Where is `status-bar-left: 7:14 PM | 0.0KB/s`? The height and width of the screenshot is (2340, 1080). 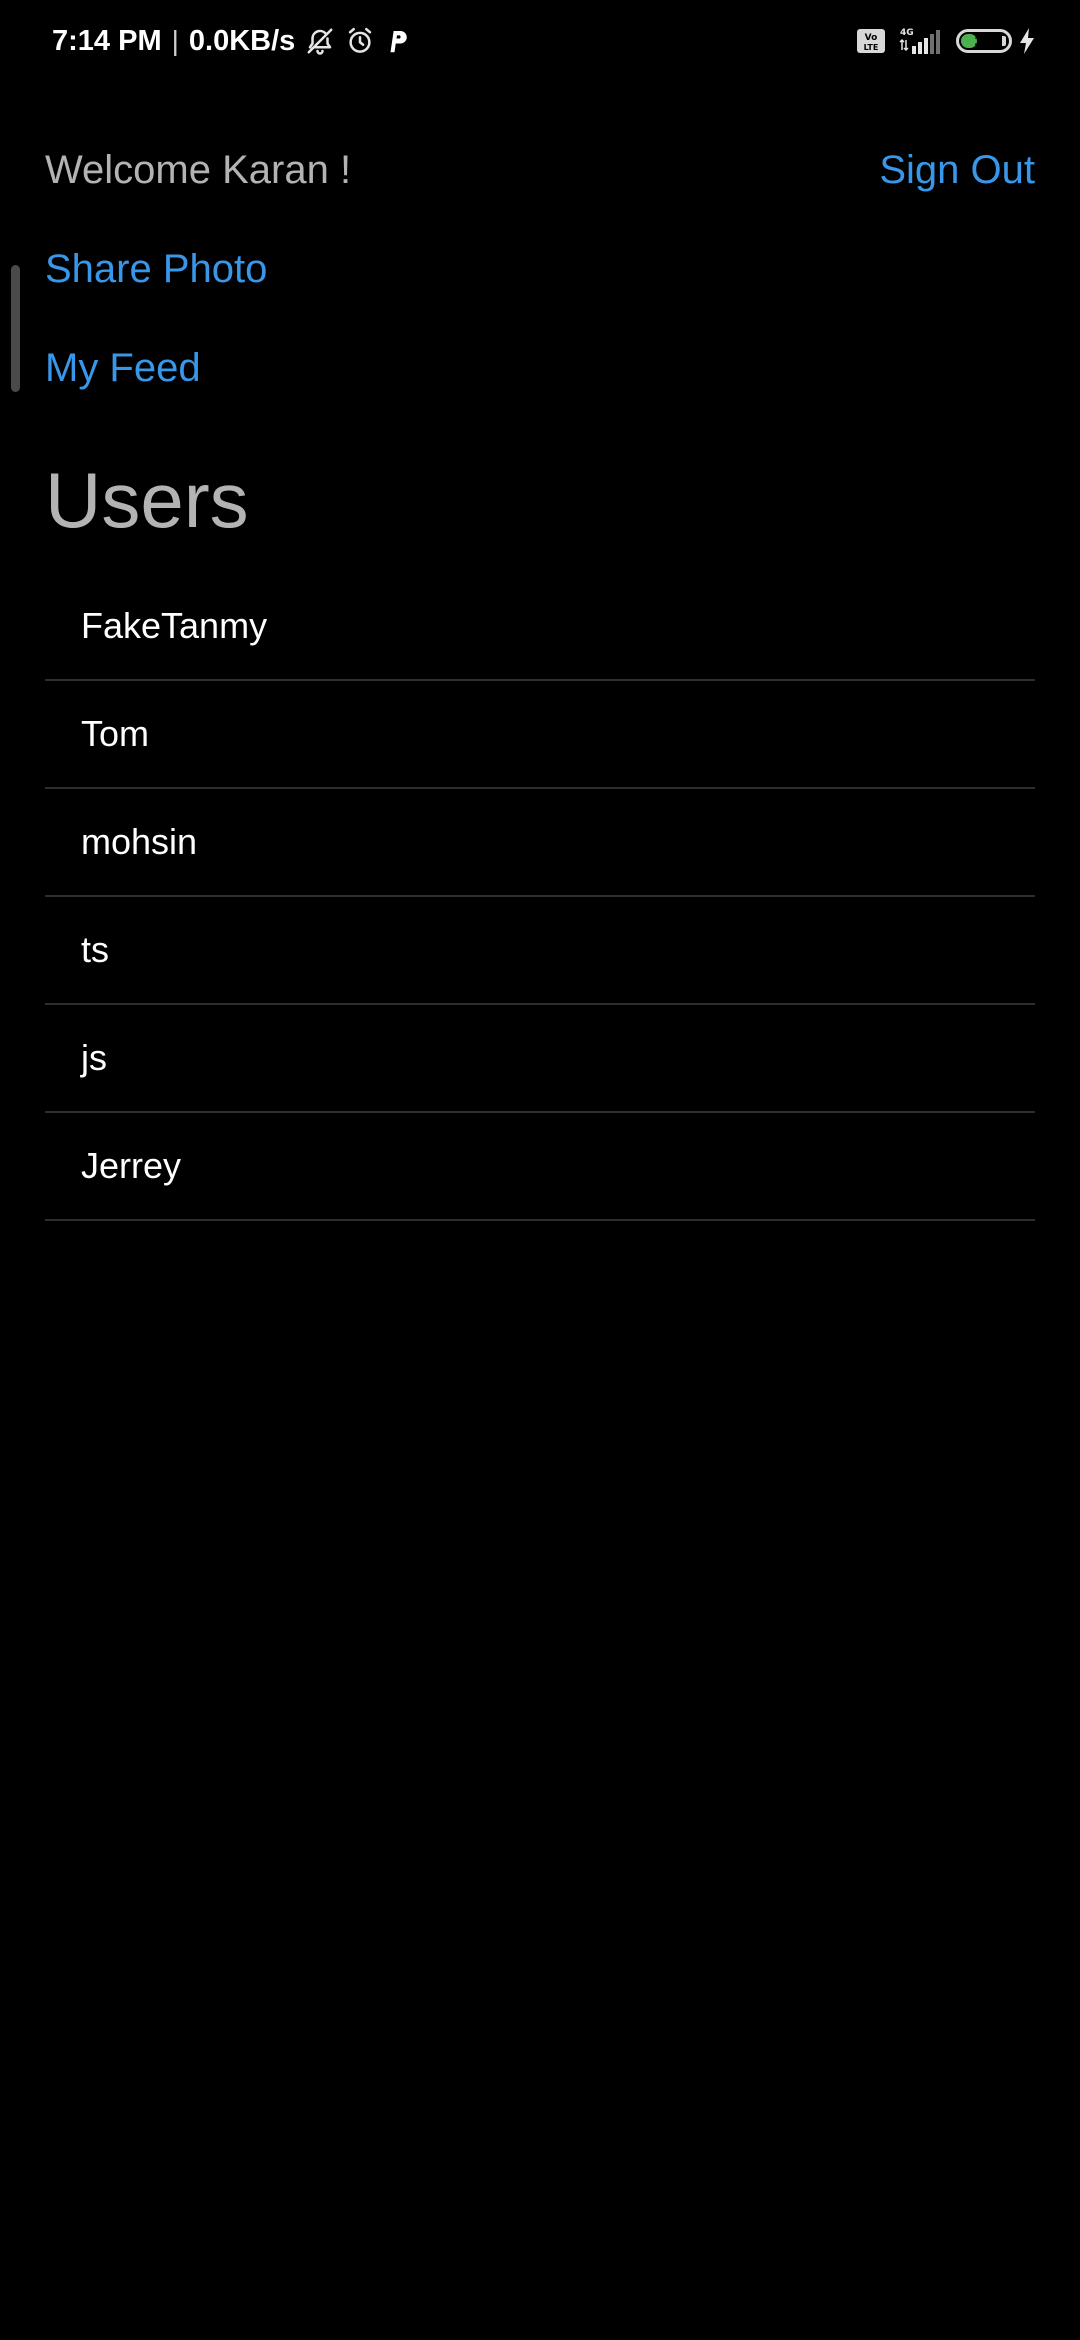
status-bar-left: 7:14 PM | 0.0KB/s is located at coordinates (231, 41).